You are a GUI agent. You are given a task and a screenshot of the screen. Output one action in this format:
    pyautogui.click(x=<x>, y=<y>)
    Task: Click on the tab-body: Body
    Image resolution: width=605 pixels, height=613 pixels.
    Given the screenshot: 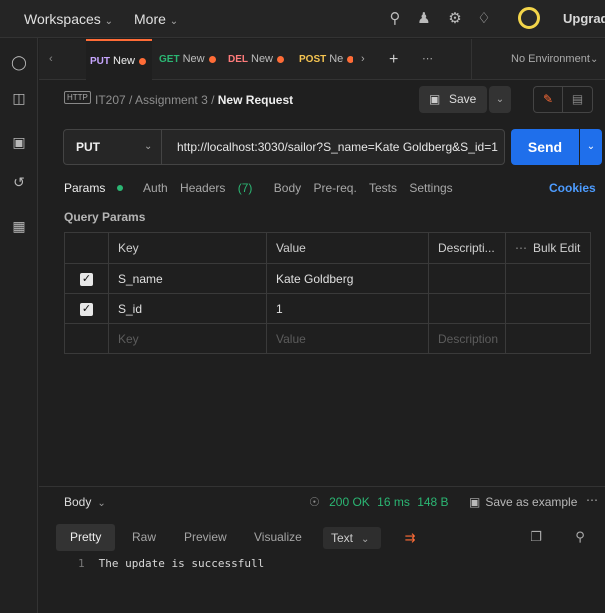 What is the action you would take?
    pyautogui.click(x=287, y=188)
    